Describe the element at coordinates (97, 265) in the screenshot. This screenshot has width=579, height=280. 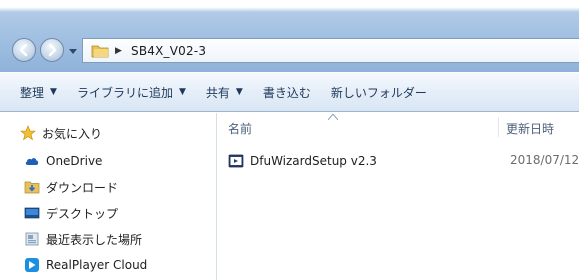
I see `sidebar-item-label: RealPlayer Cloud` at that location.